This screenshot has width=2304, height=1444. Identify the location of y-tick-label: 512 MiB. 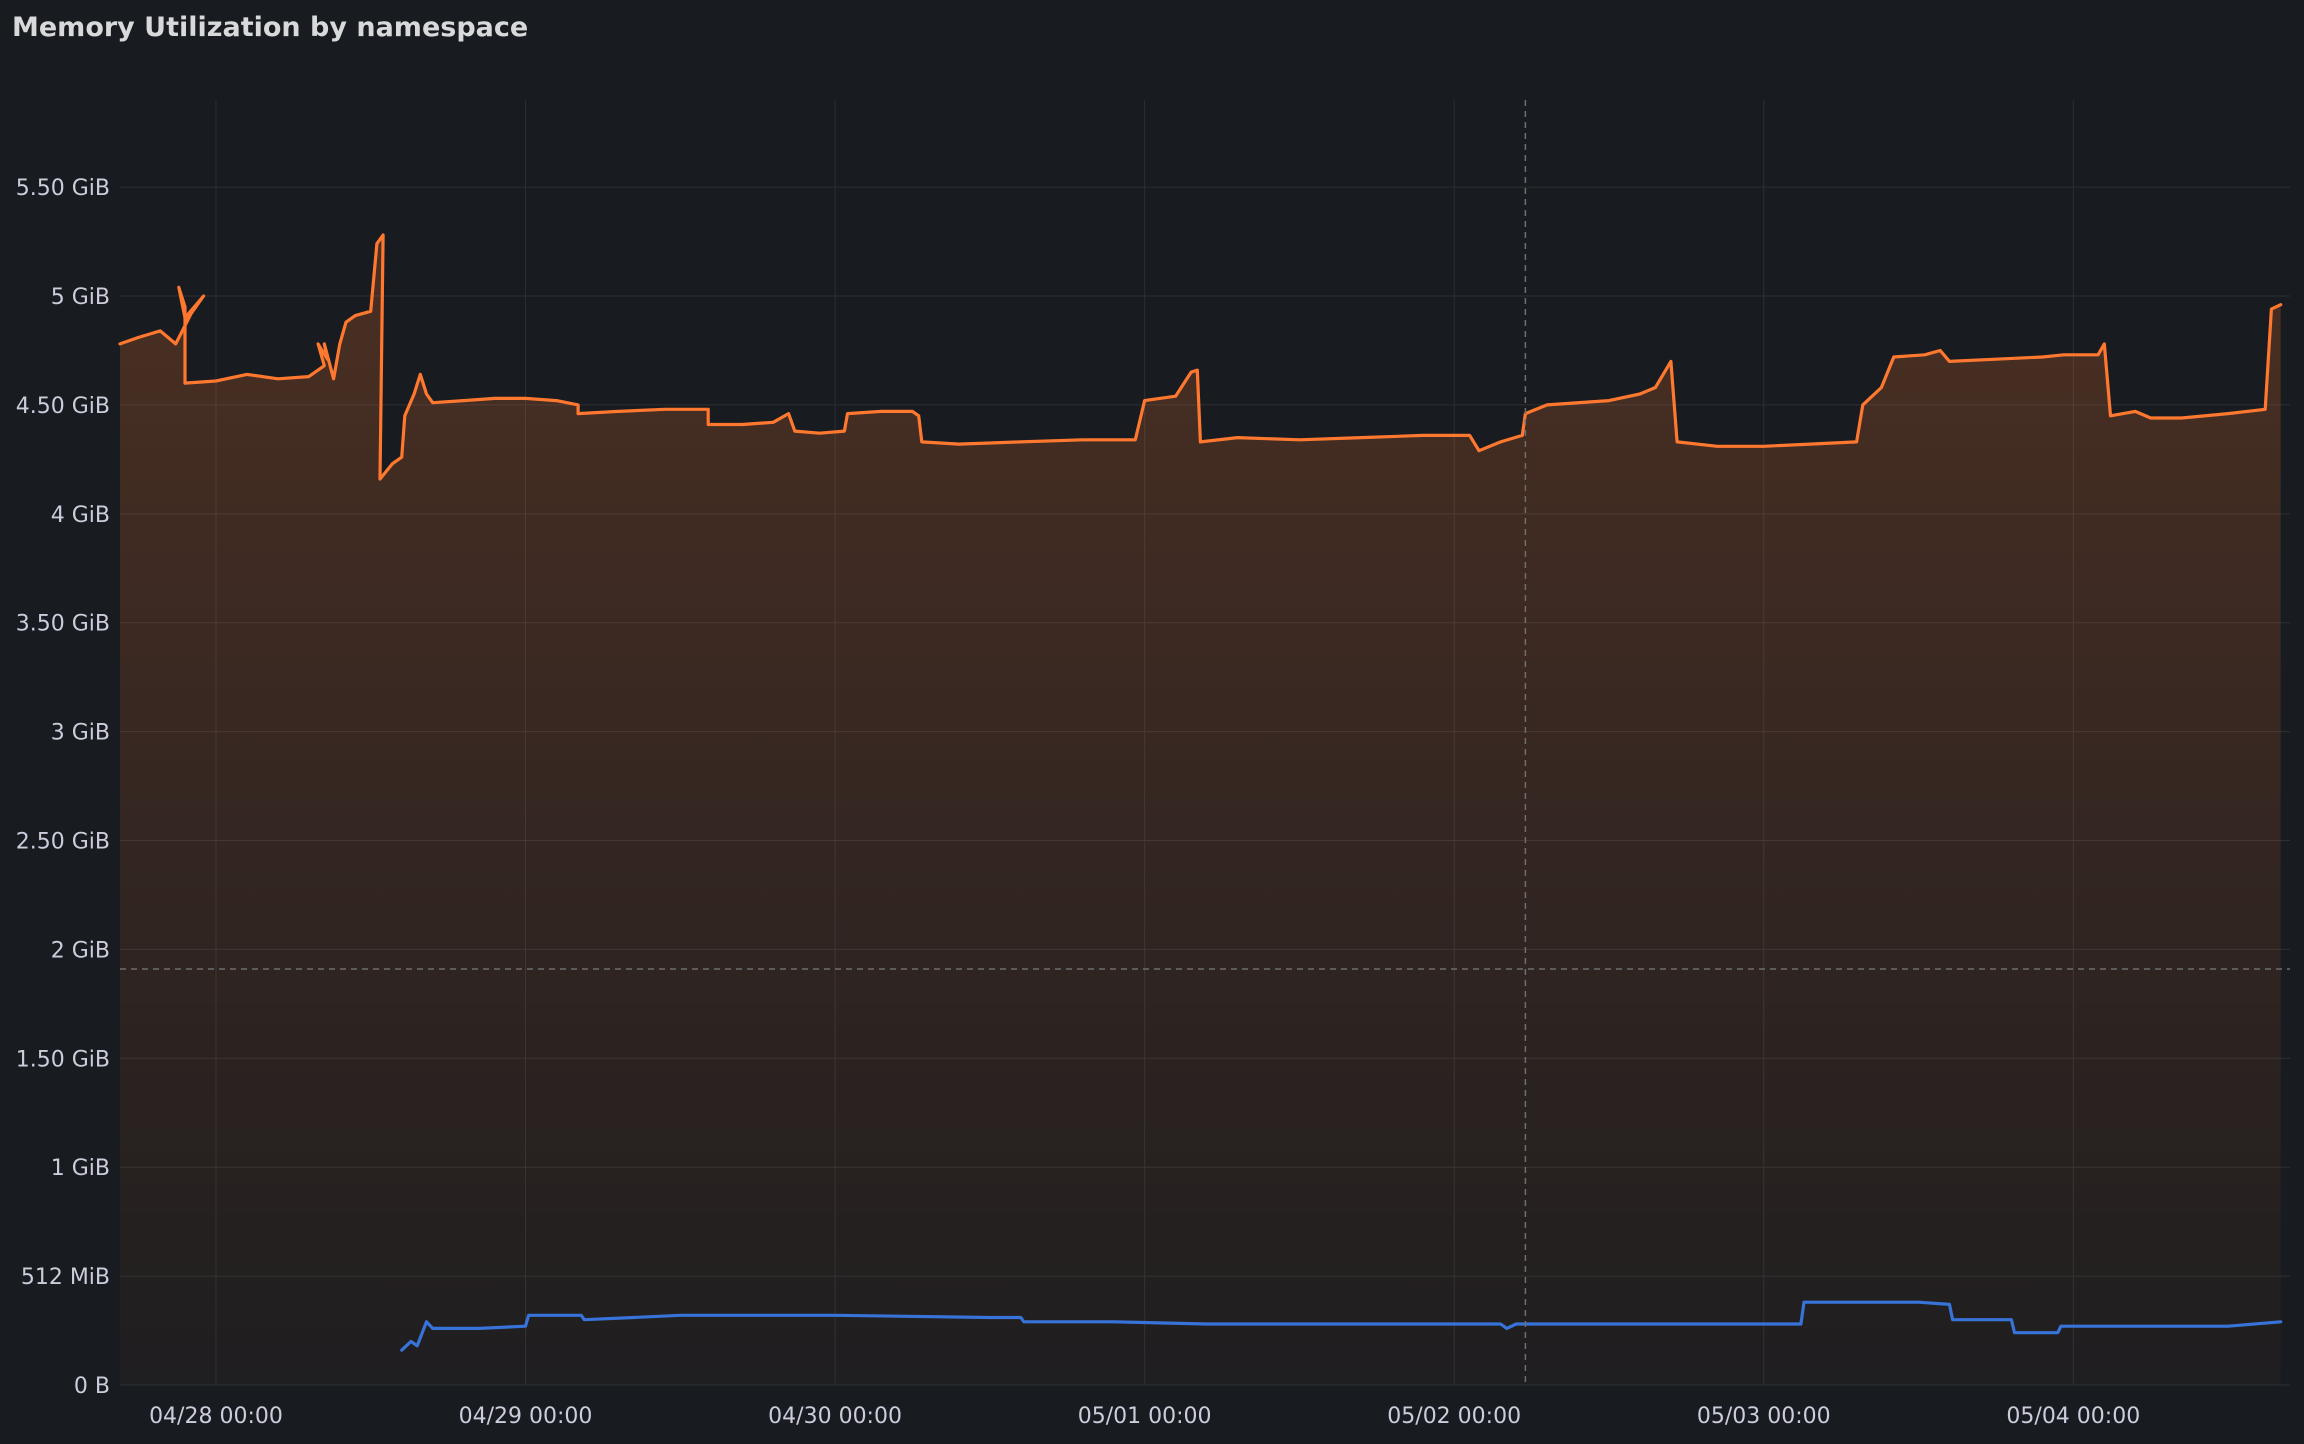
(65, 1277).